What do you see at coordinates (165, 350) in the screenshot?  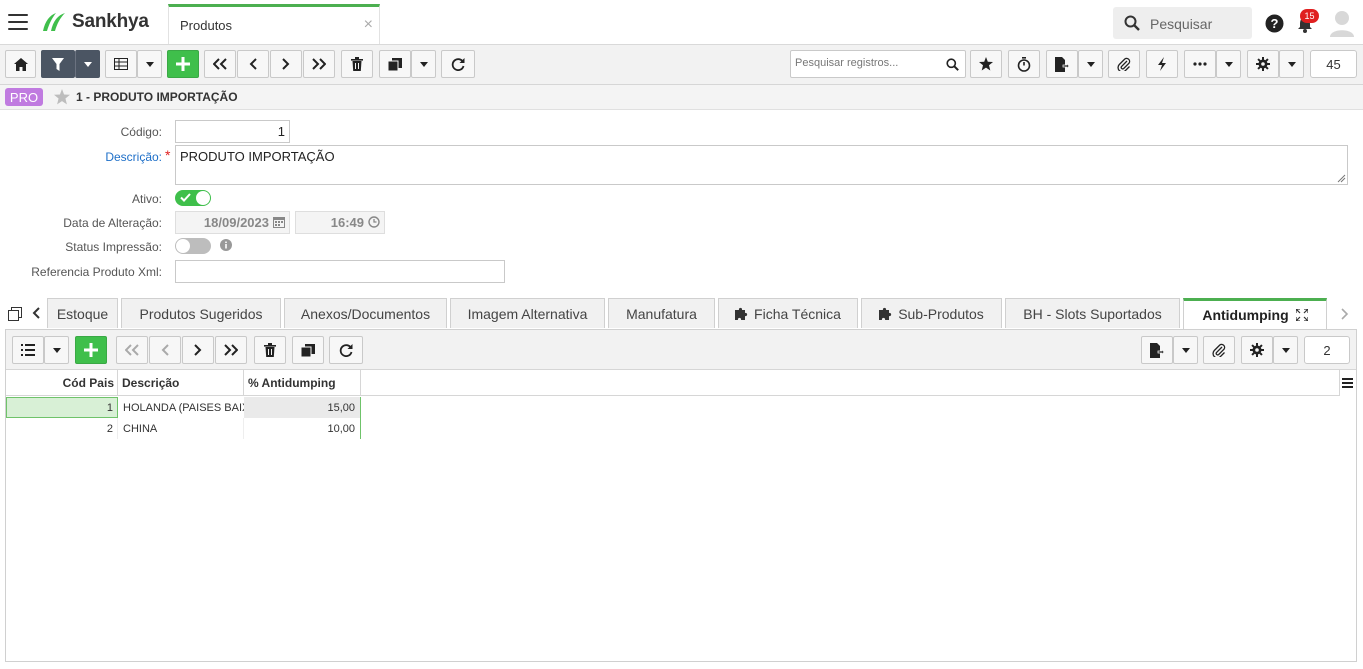 I see `detail-previous-button` at bounding box center [165, 350].